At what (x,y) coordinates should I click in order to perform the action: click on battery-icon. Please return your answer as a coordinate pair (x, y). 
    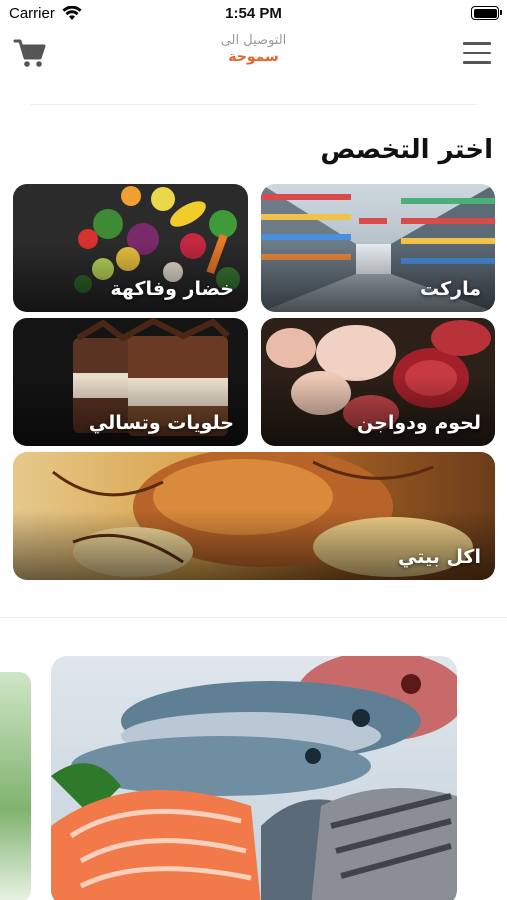
    Looking at the image, I should click on (486, 13).